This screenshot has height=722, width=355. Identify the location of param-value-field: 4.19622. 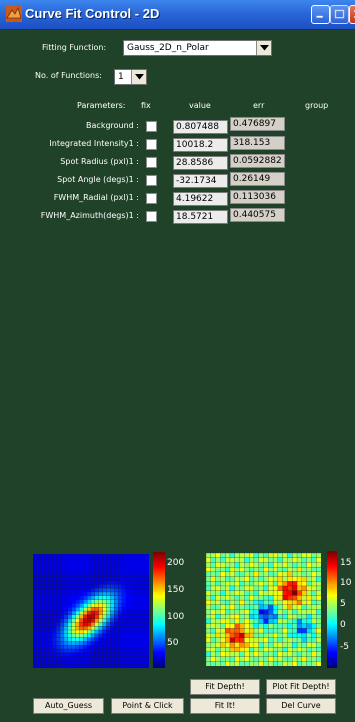
(200, 199).